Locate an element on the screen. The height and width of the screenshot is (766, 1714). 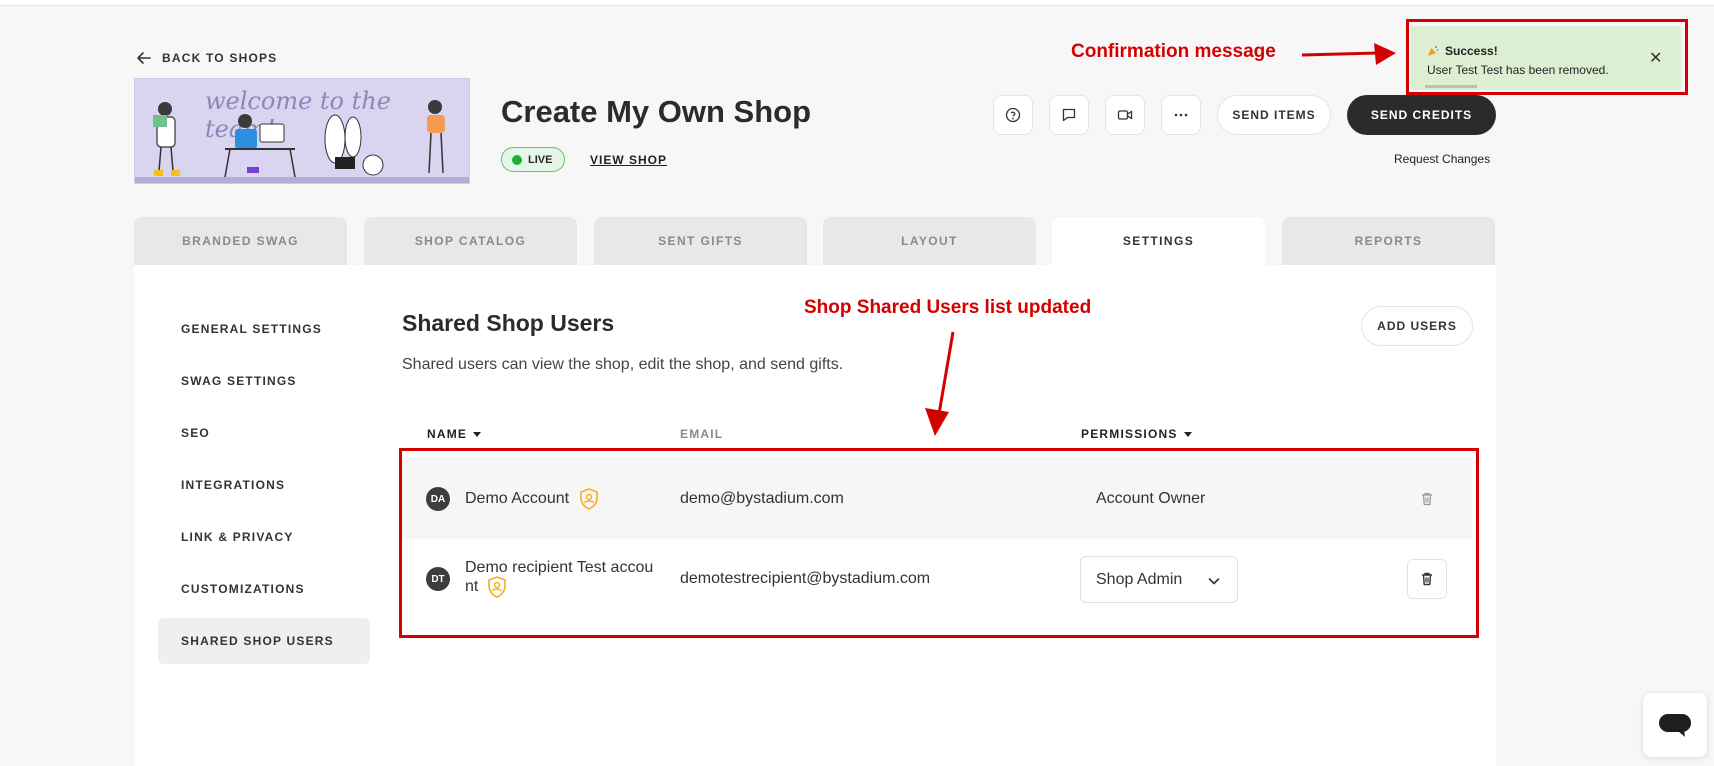
chat-bubble-icon is located at coordinates (1675, 725).